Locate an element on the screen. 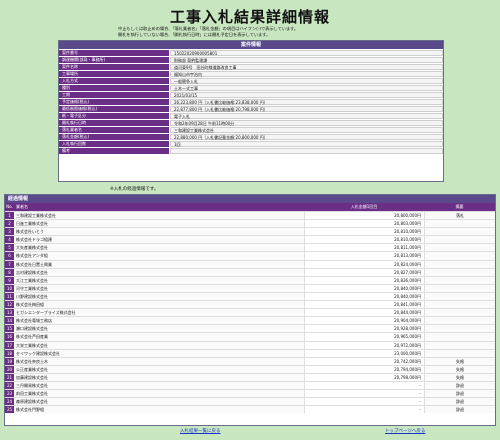 The image size is (500, 440). table-row: 1 三和建設工業株式会社 20,800,000円 落札 is located at coordinates (250, 215).